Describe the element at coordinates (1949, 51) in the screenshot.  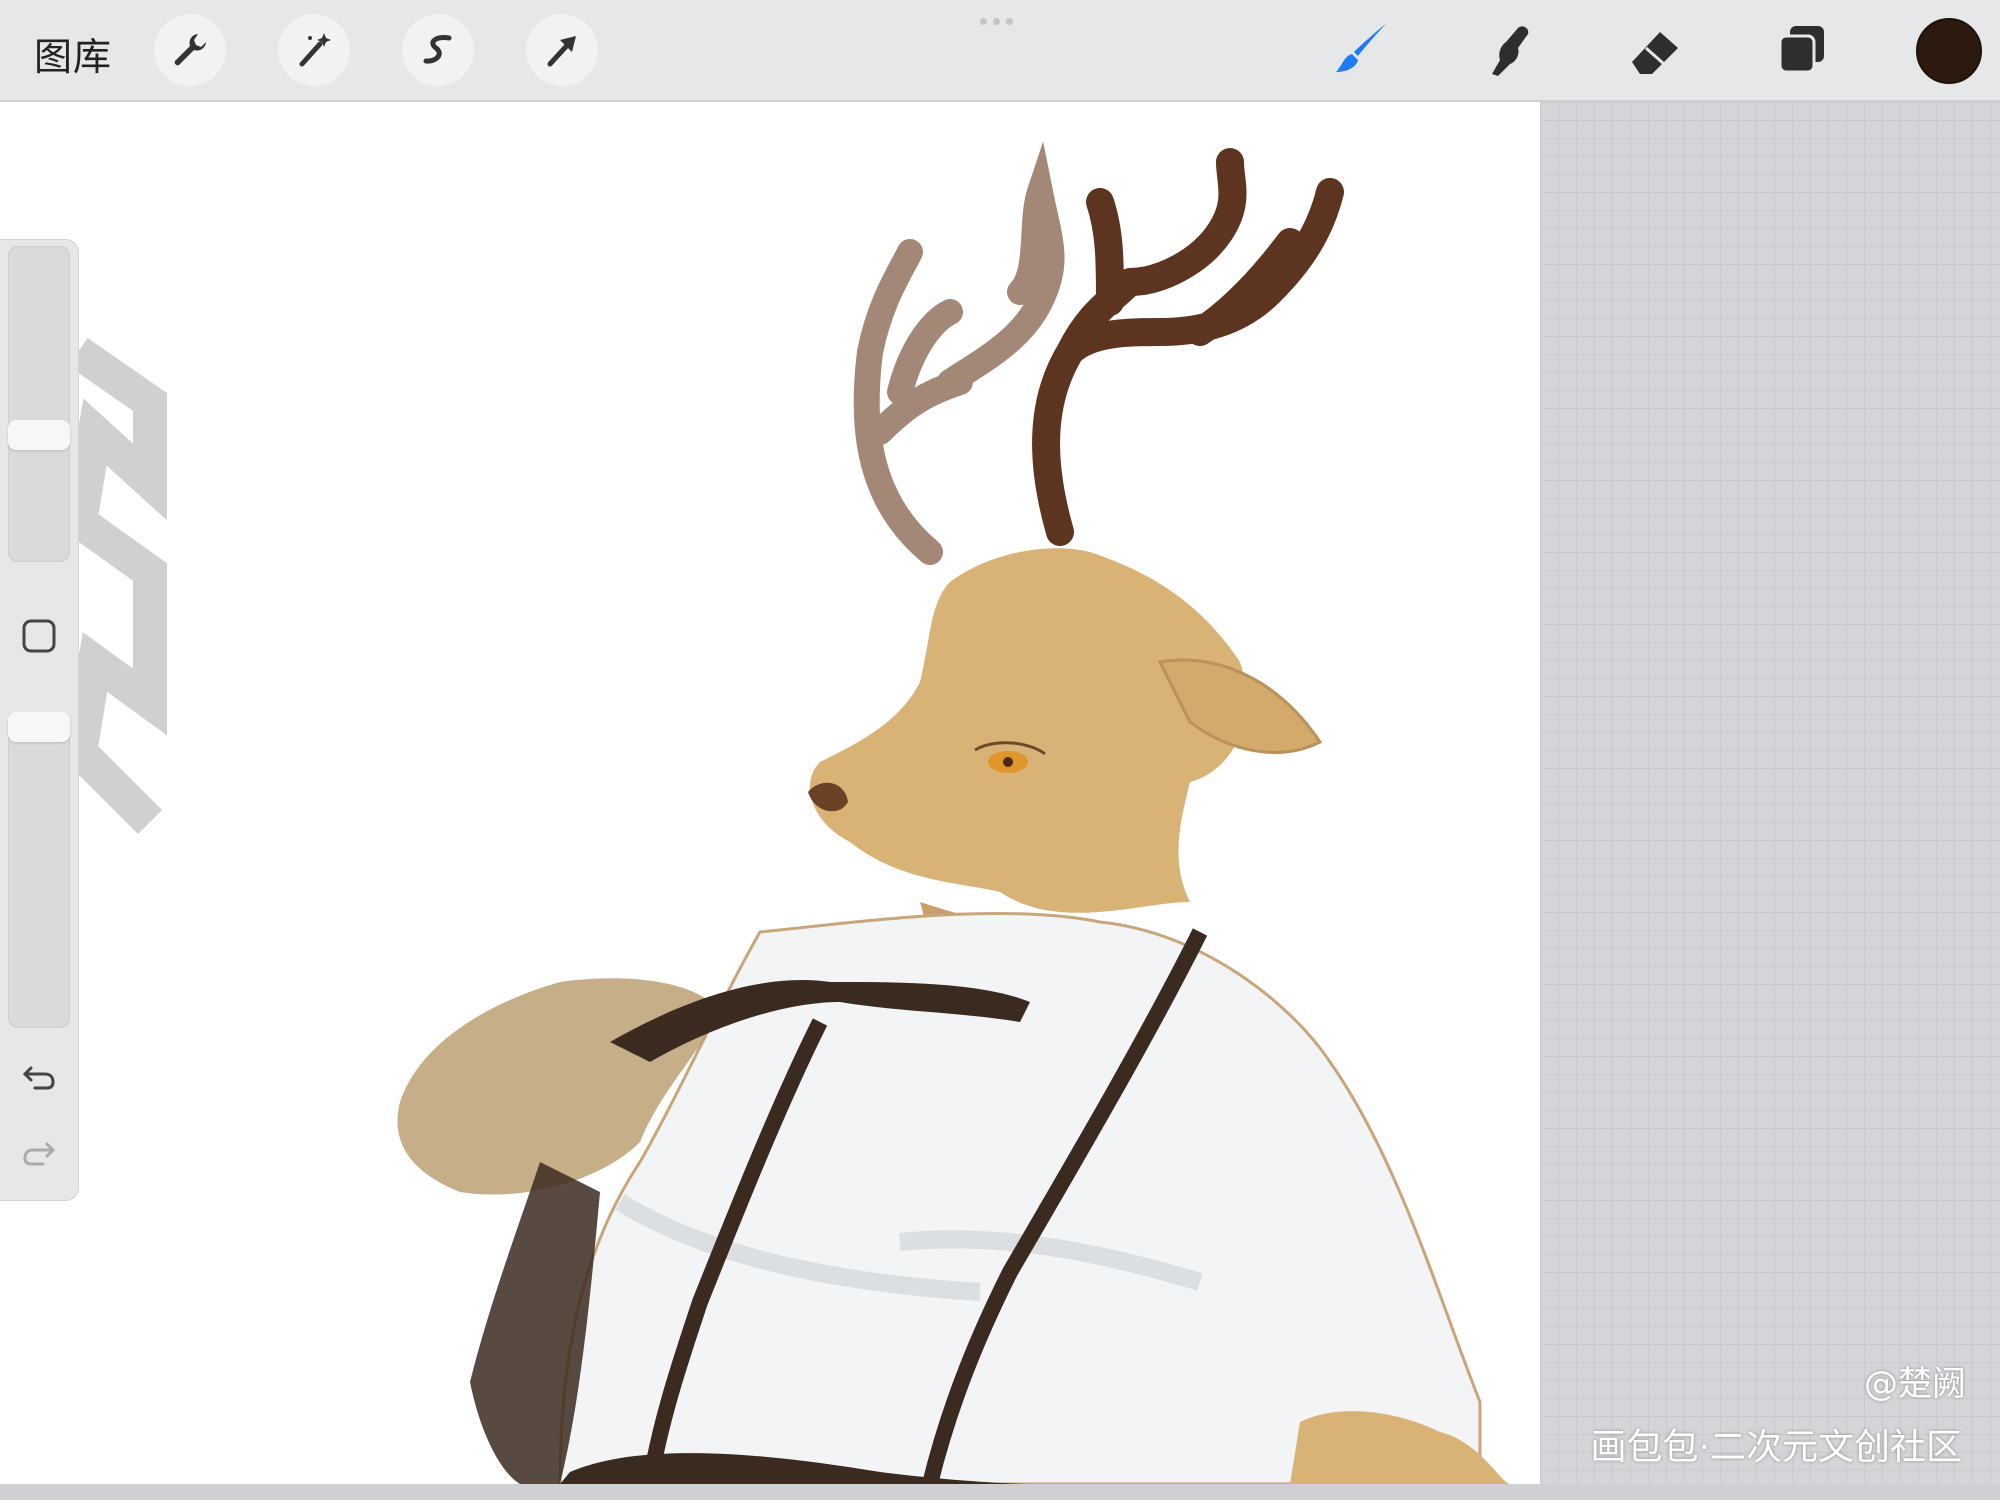
I see `color-picker-button` at that location.